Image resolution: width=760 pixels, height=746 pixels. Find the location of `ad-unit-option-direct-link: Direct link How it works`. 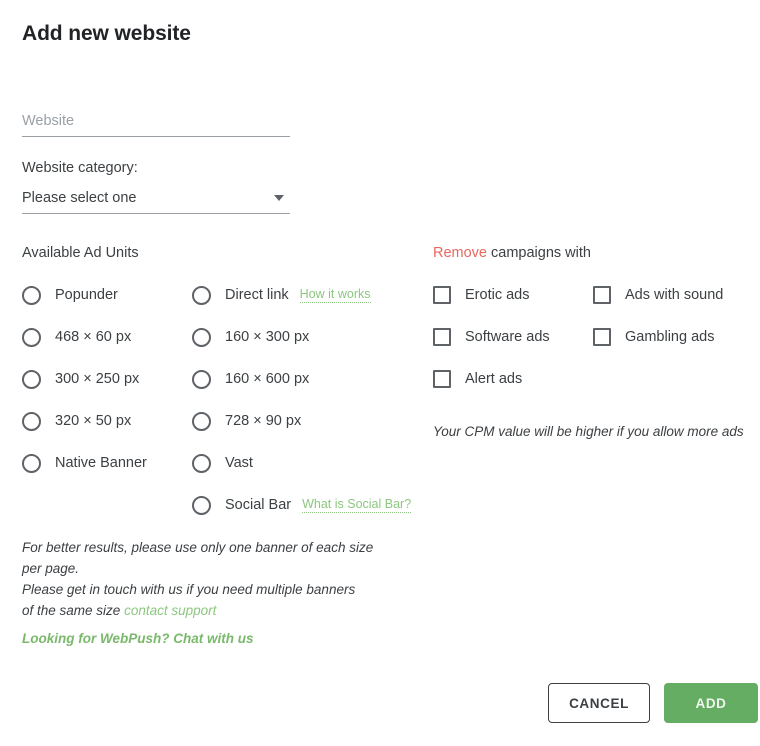

ad-unit-option-direct-link: Direct link How it works is located at coordinates (301, 295).